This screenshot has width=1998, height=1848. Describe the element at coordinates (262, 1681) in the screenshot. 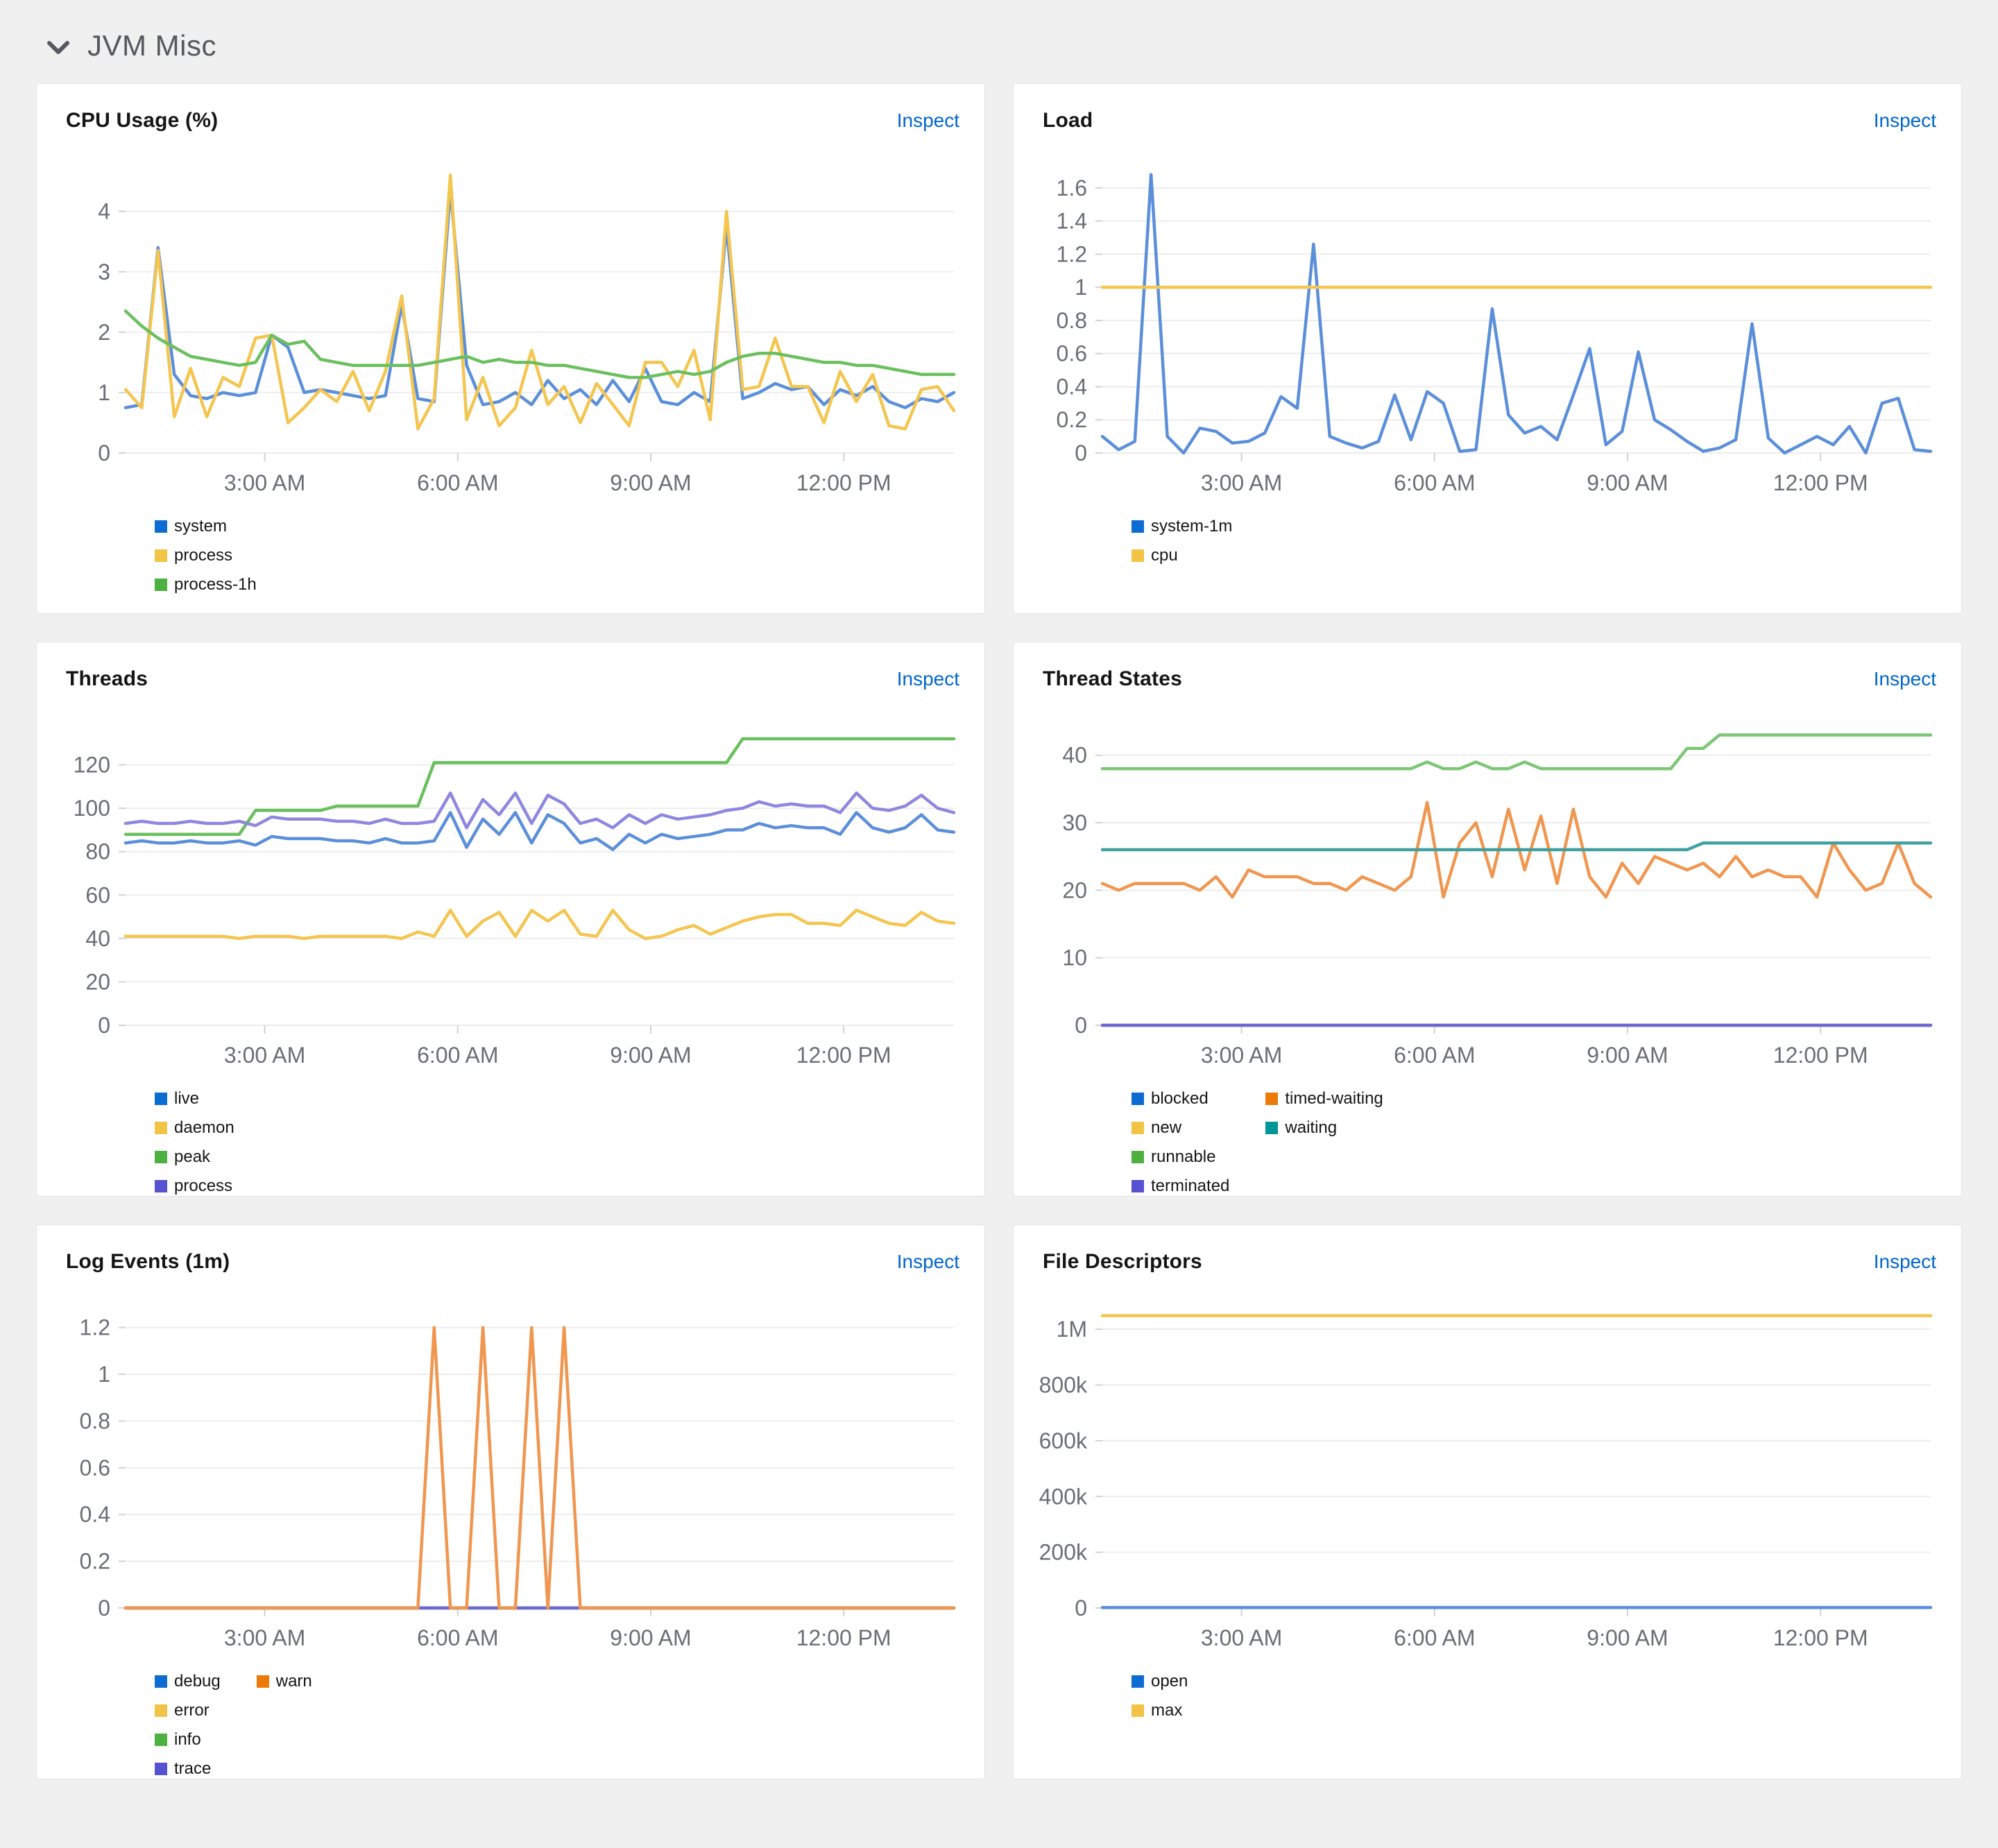

I see `legend-swatch-warn` at that location.